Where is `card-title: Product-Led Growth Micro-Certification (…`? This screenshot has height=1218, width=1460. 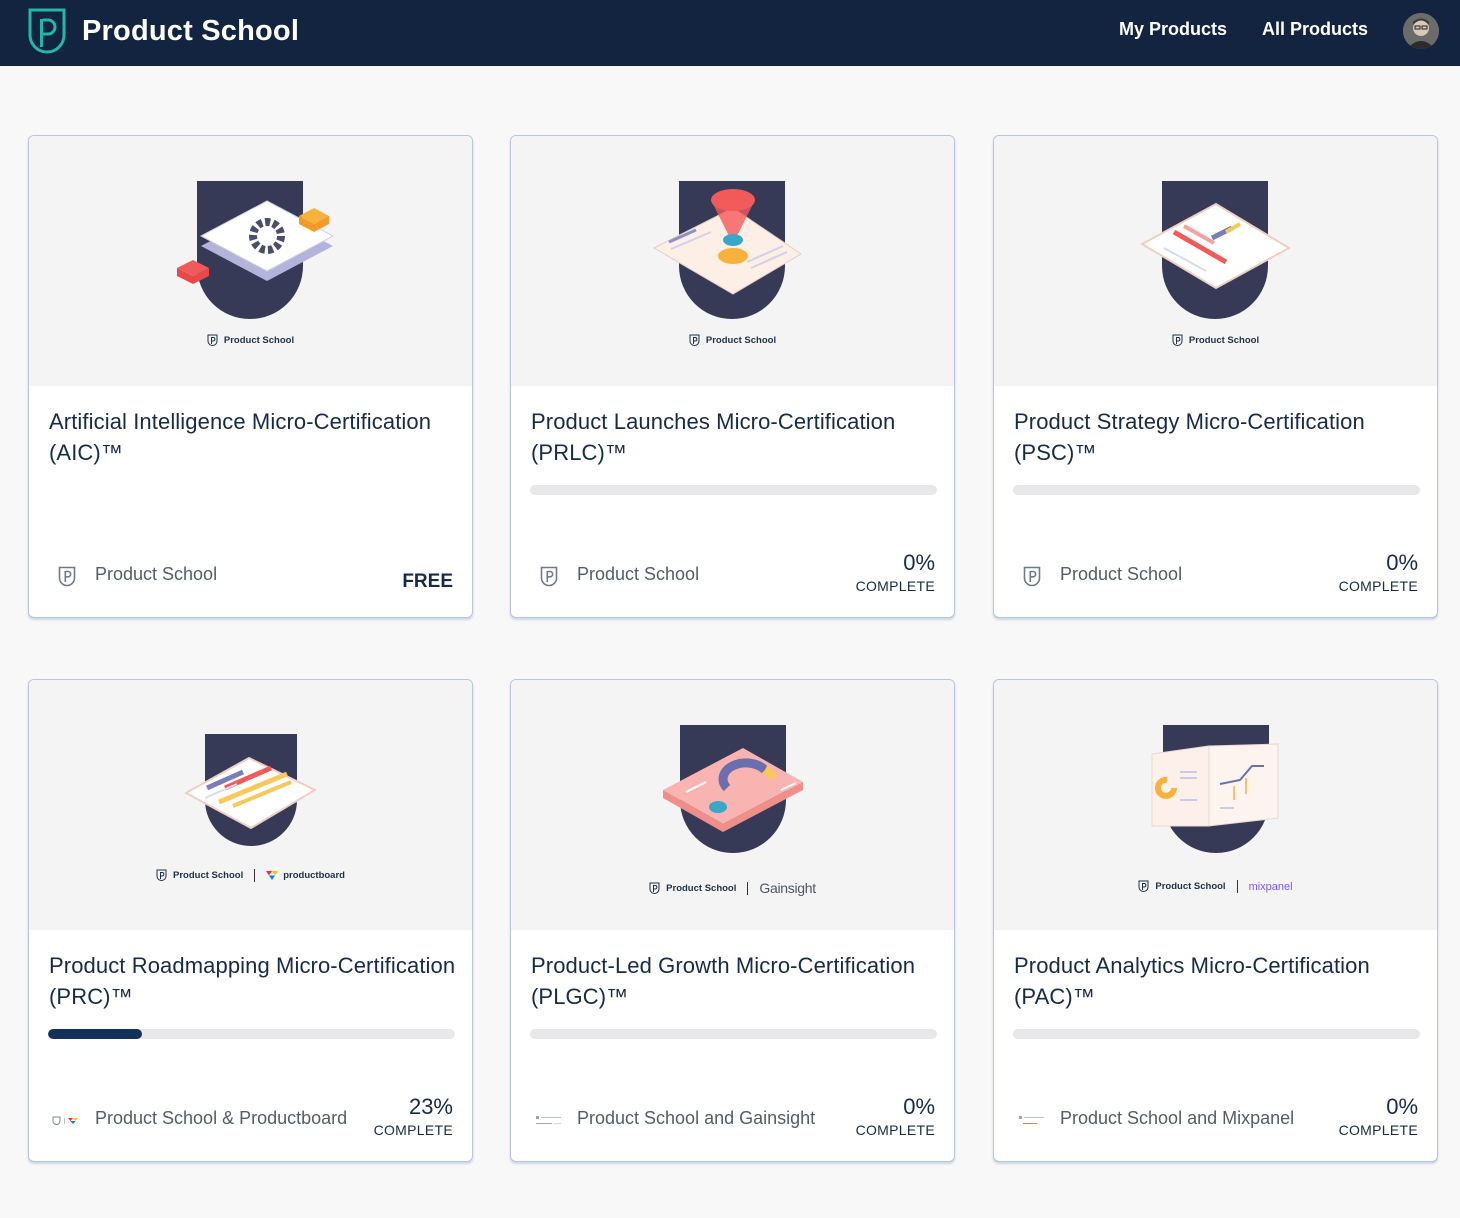 card-title: Product-Led Growth Micro-Certification (… is located at coordinates (736, 981).